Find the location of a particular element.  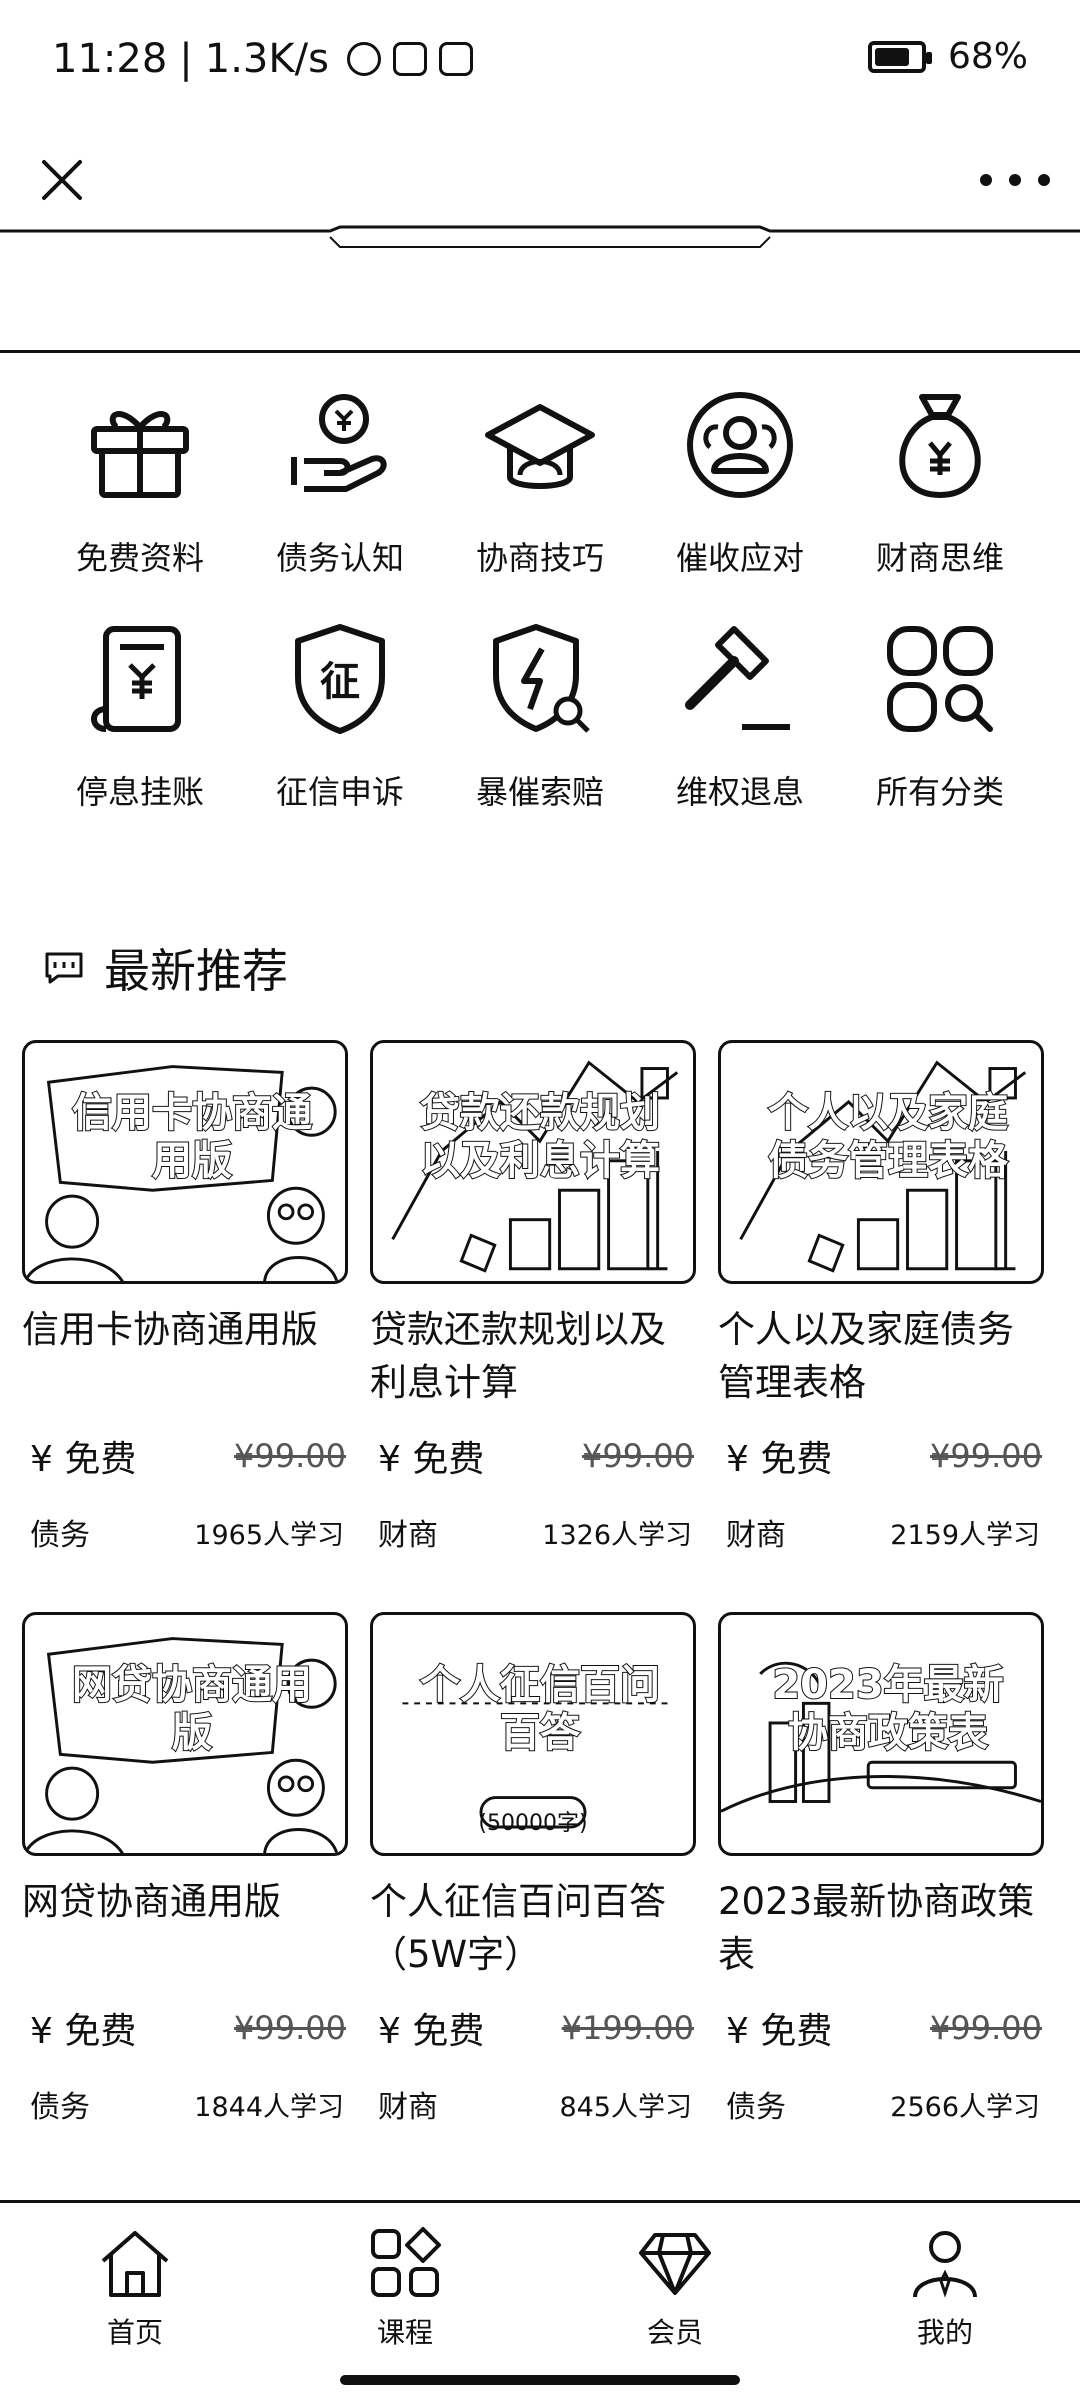

learner-count: 1965人学习 is located at coordinates (269, 1535).